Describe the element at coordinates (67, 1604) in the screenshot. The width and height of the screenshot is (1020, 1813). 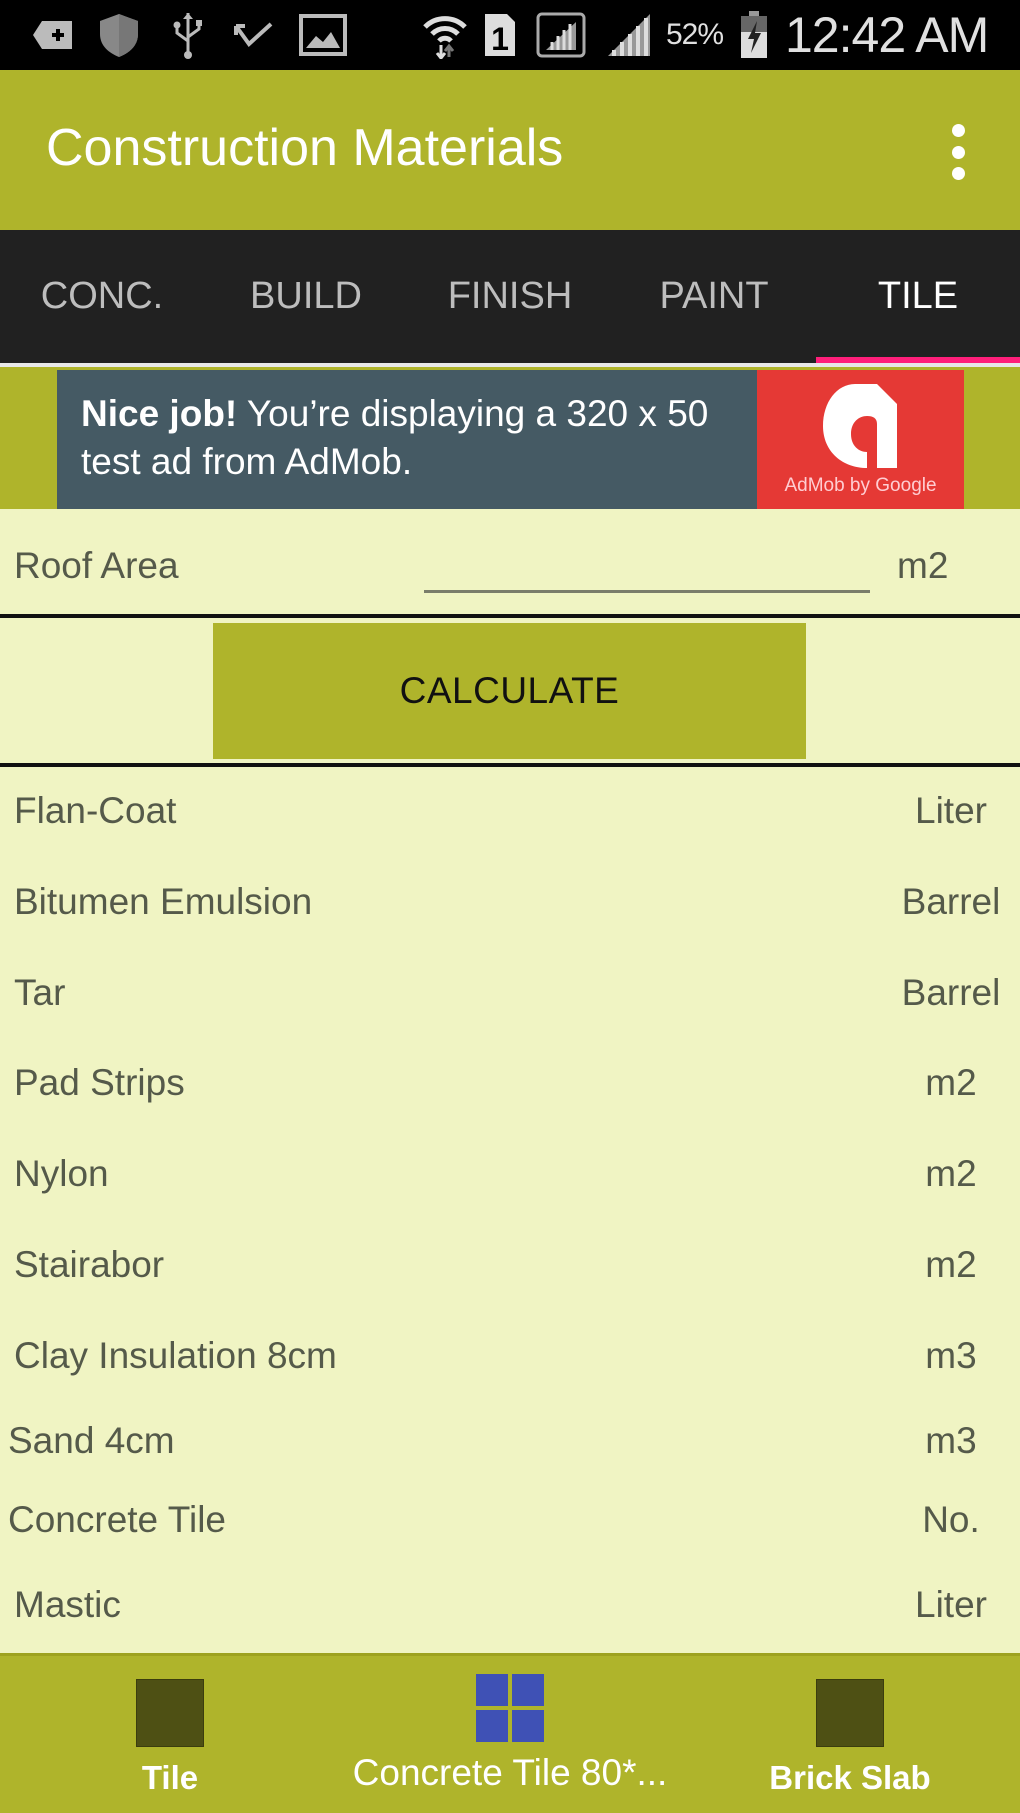
I see `material-name: Mastic` at that location.